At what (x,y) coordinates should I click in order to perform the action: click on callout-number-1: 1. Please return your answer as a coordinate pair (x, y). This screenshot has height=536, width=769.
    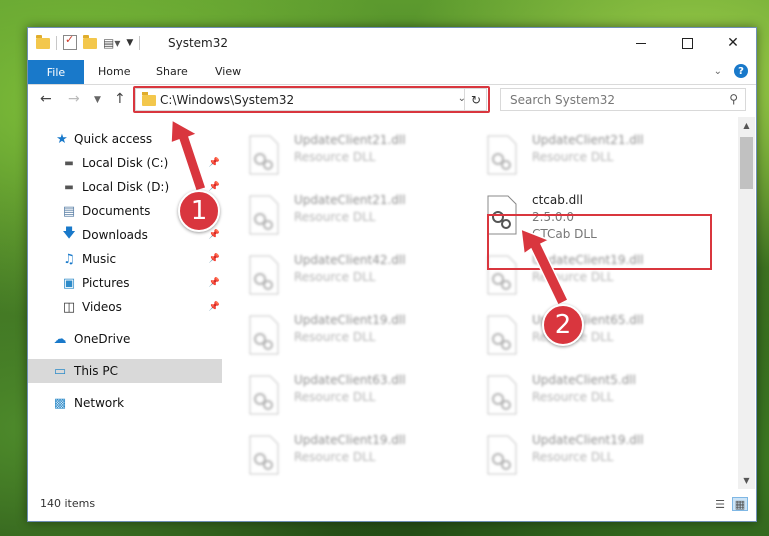
    Looking at the image, I should click on (199, 211).